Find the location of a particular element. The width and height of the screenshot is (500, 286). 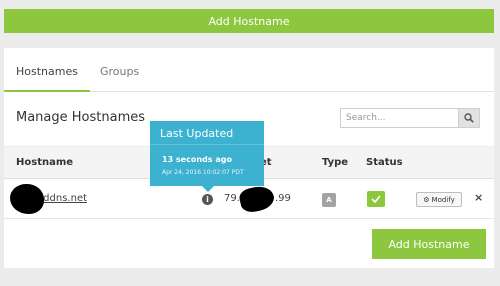

add-hostname-top-button: Add Hostname is located at coordinates (249, 21).